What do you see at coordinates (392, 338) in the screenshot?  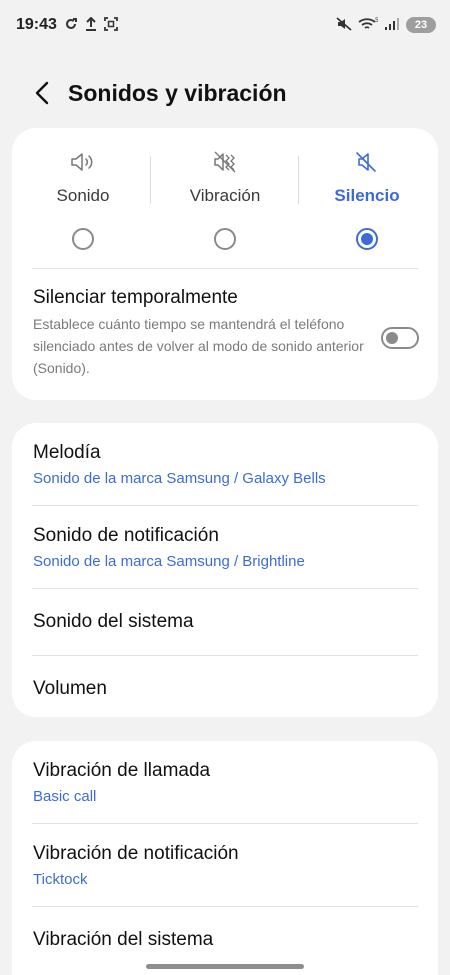 I see `toggle-knob` at bounding box center [392, 338].